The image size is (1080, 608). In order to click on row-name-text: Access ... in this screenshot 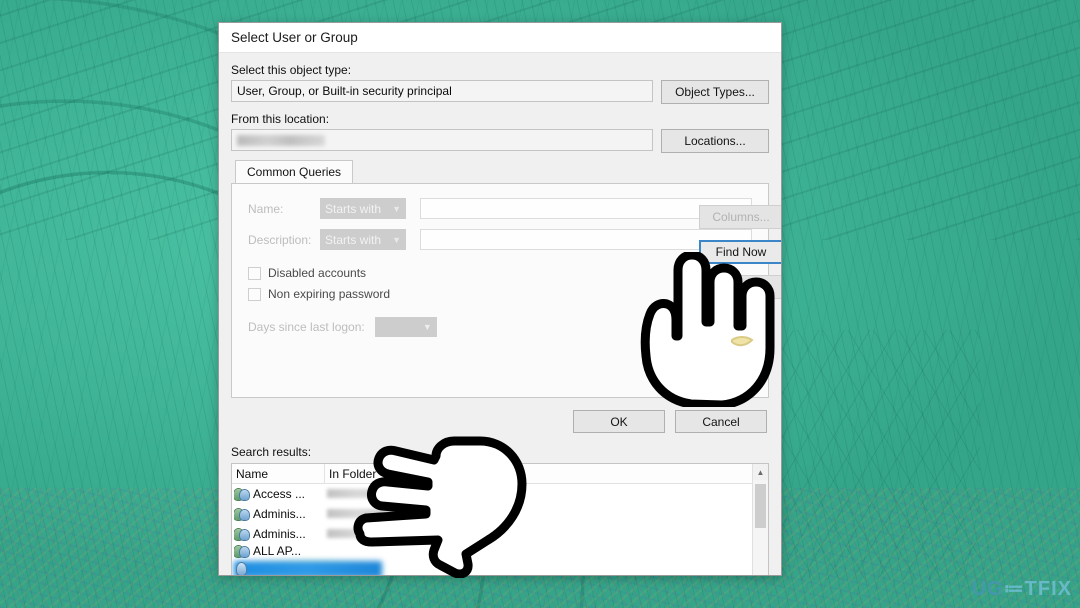, I will do `click(279, 494)`.